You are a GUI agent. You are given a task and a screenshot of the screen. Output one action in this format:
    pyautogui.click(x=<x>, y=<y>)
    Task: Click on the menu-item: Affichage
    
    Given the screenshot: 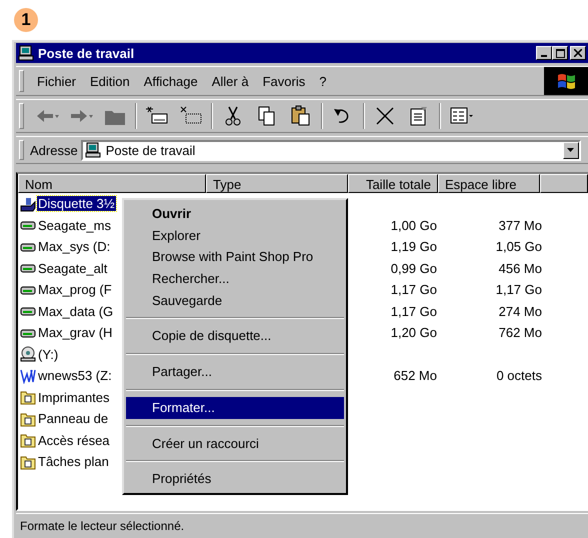 What is the action you would take?
    pyautogui.click(x=170, y=81)
    